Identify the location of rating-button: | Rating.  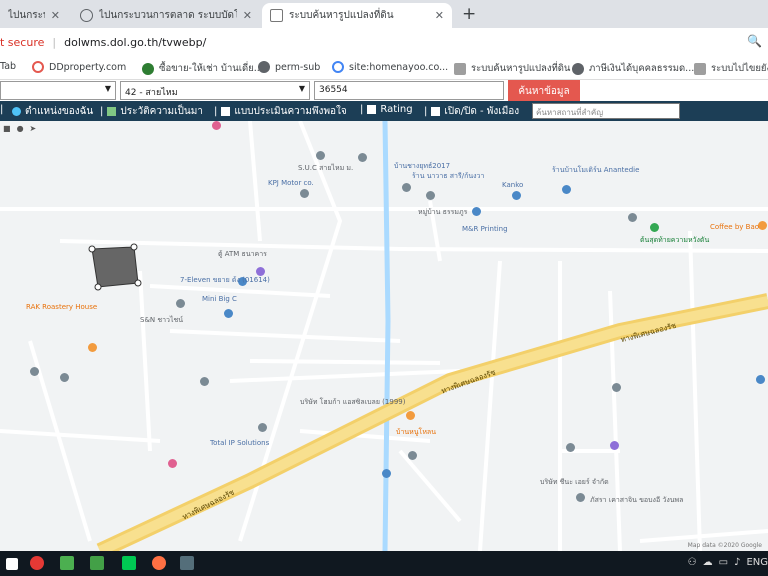
(386, 109).